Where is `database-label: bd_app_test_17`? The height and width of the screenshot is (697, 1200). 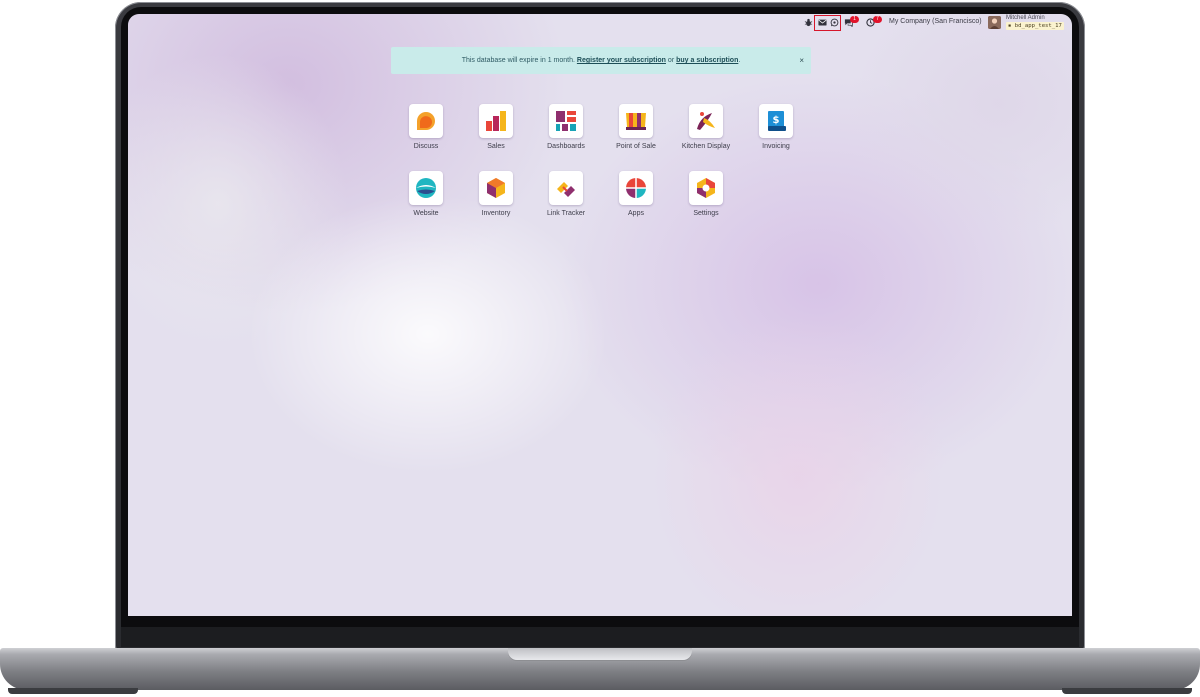
database-label: bd_app_test_17 is located at coordinates (1038, 26).